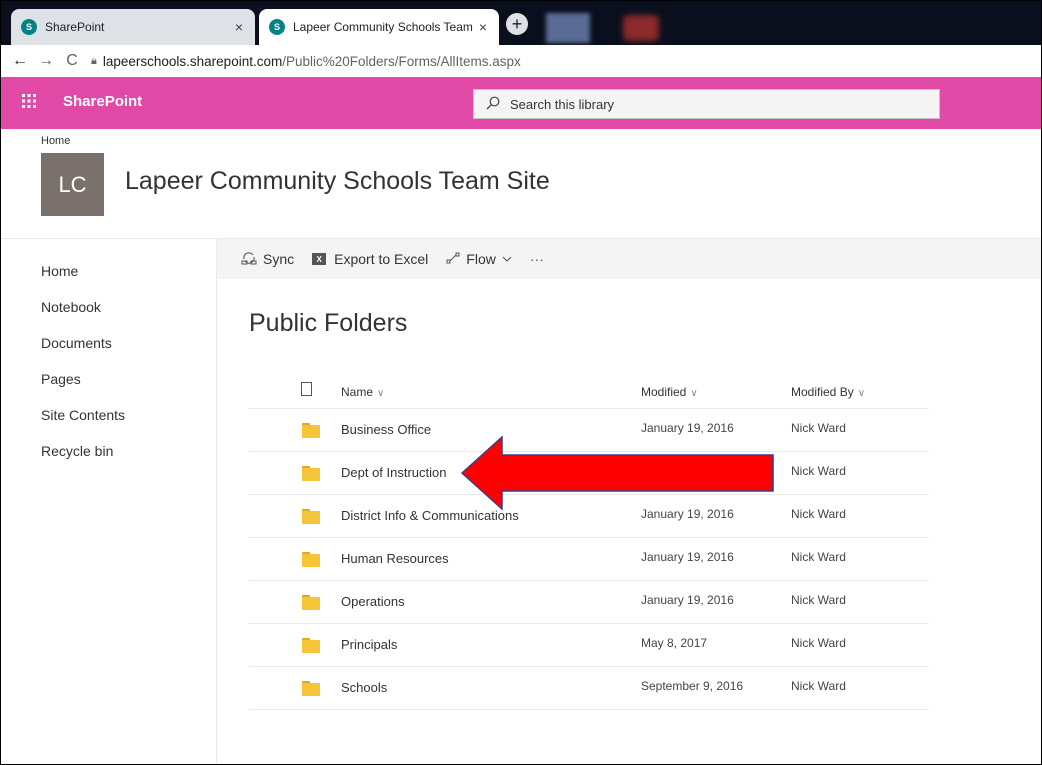  I want to click on sync-button: Sync, so click(267, 259).